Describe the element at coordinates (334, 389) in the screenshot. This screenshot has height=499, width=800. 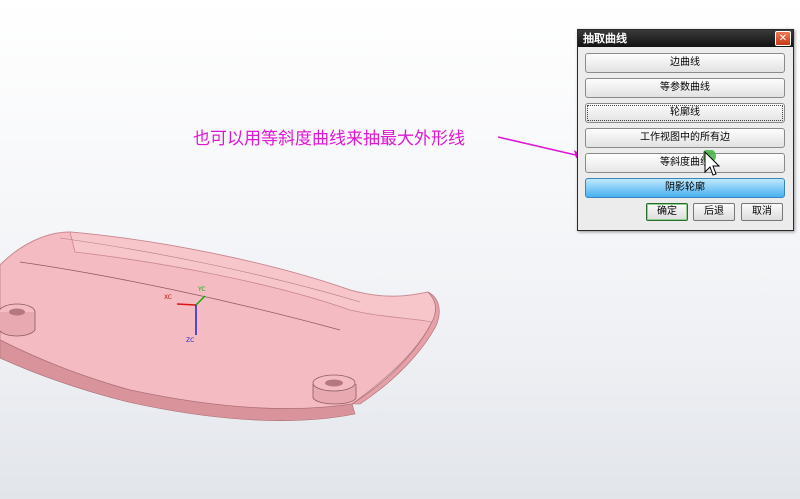
I see `right-boss` at that location.